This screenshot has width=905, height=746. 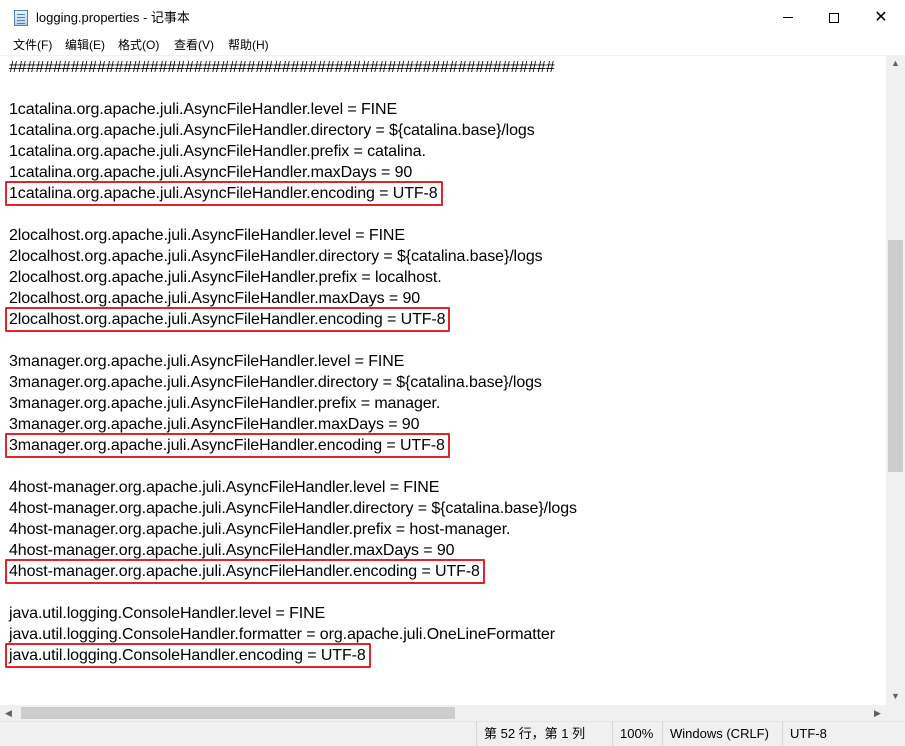 I want to click on menu-format: 格式(O), so click(x=138, y=45).